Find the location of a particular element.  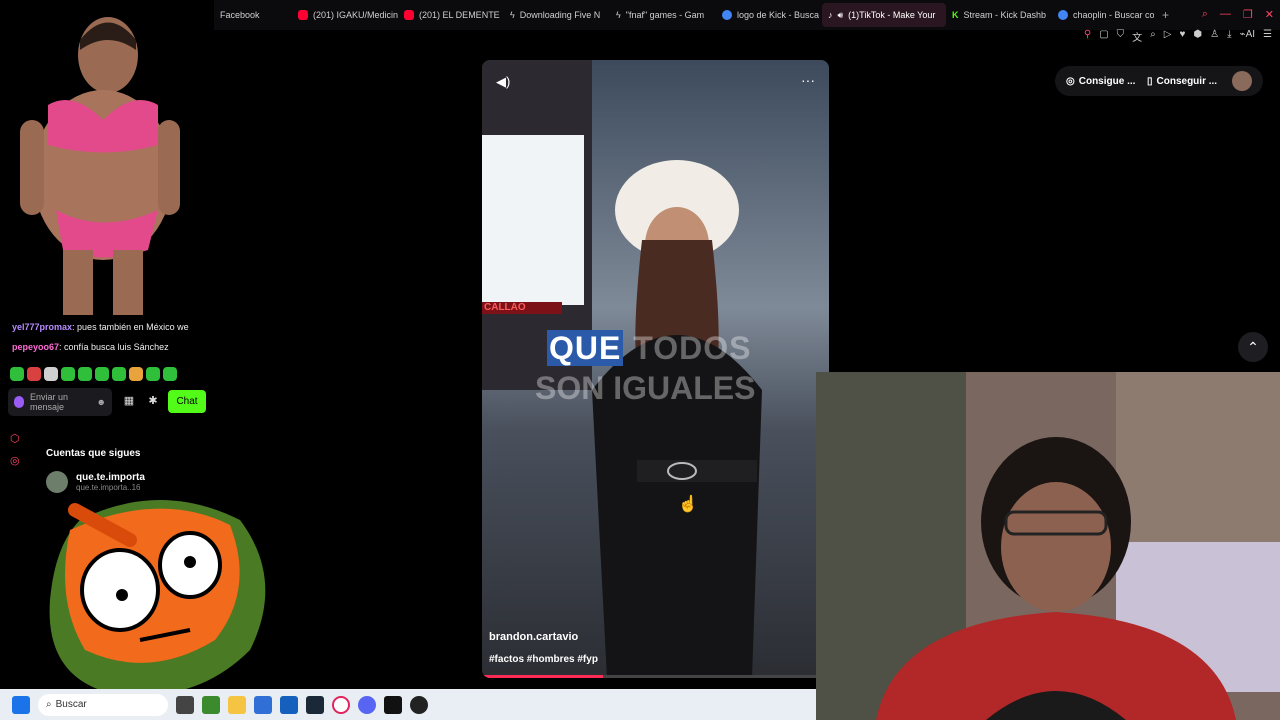

heart-icon: ♥ is located at coordinates (1182, 37).